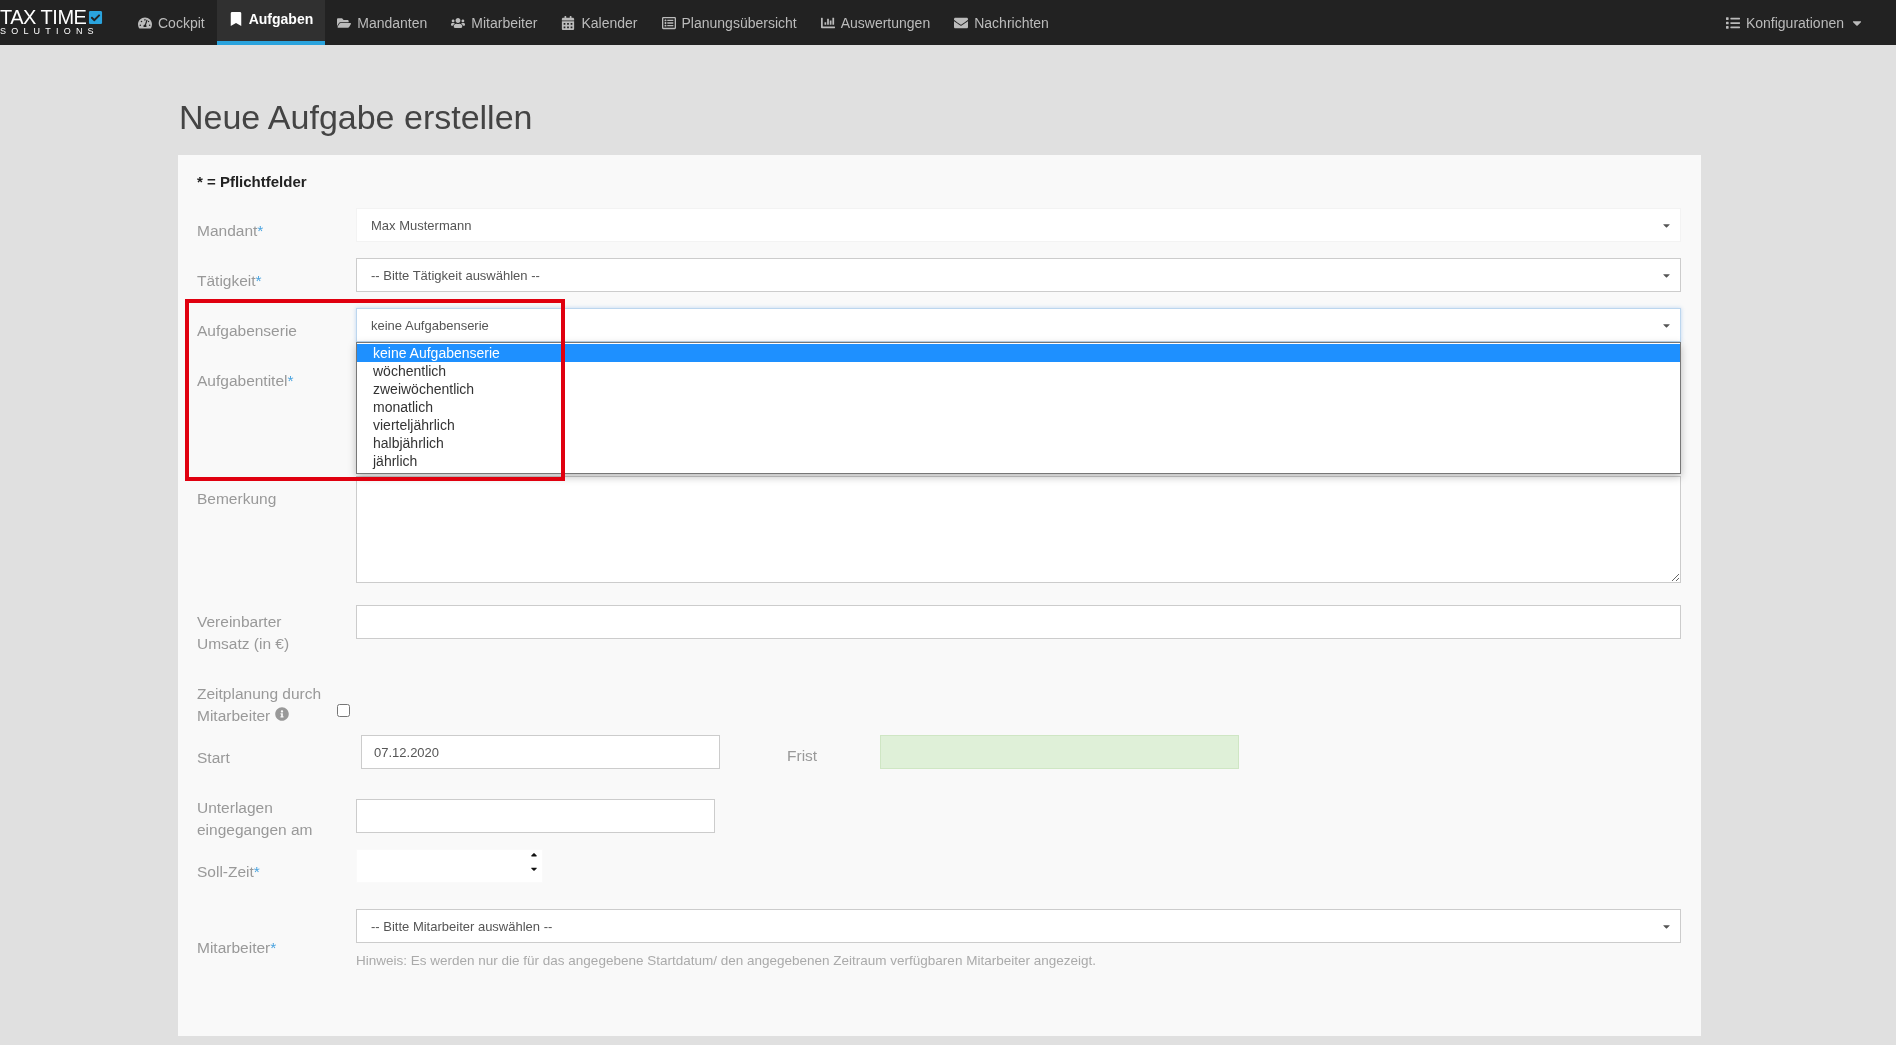 This screenshot has height=1045, width=1896. Describe the element at coordinates (344, 22) in the screenshot. I see `folder-icon` at that location.